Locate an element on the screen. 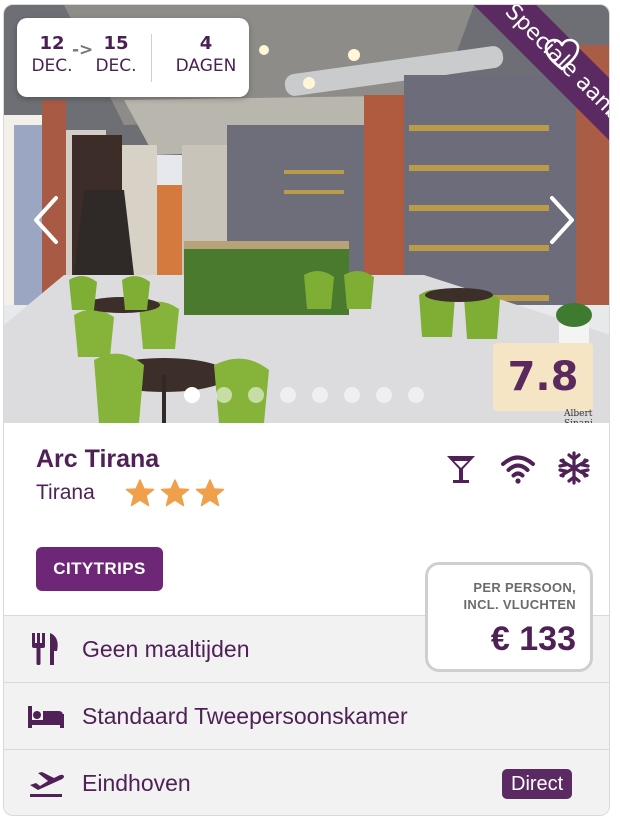 The height and width of the screenshot is (816, 620). category-tag-citytrips: CITYTRIPS is located at coordinates (99, 569).